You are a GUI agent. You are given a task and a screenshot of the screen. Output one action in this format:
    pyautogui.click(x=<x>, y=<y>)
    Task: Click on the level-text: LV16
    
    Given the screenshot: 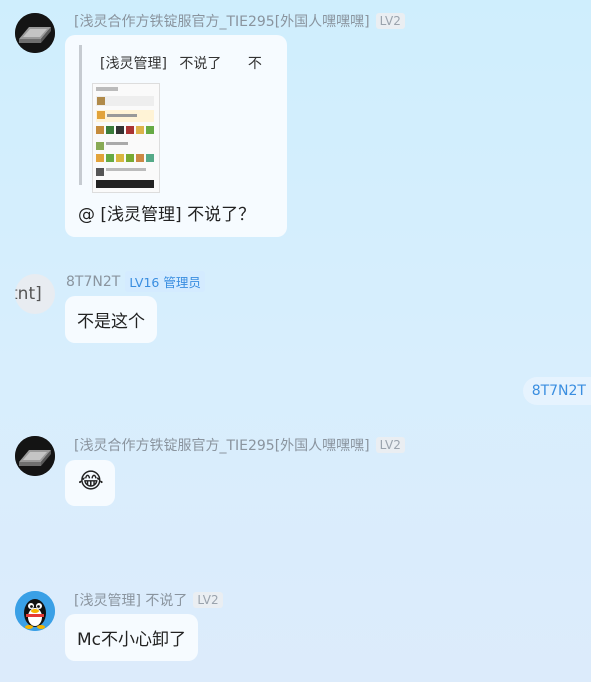 What is the action you would take?
    pyautogui.click(x=144, y=282)
    